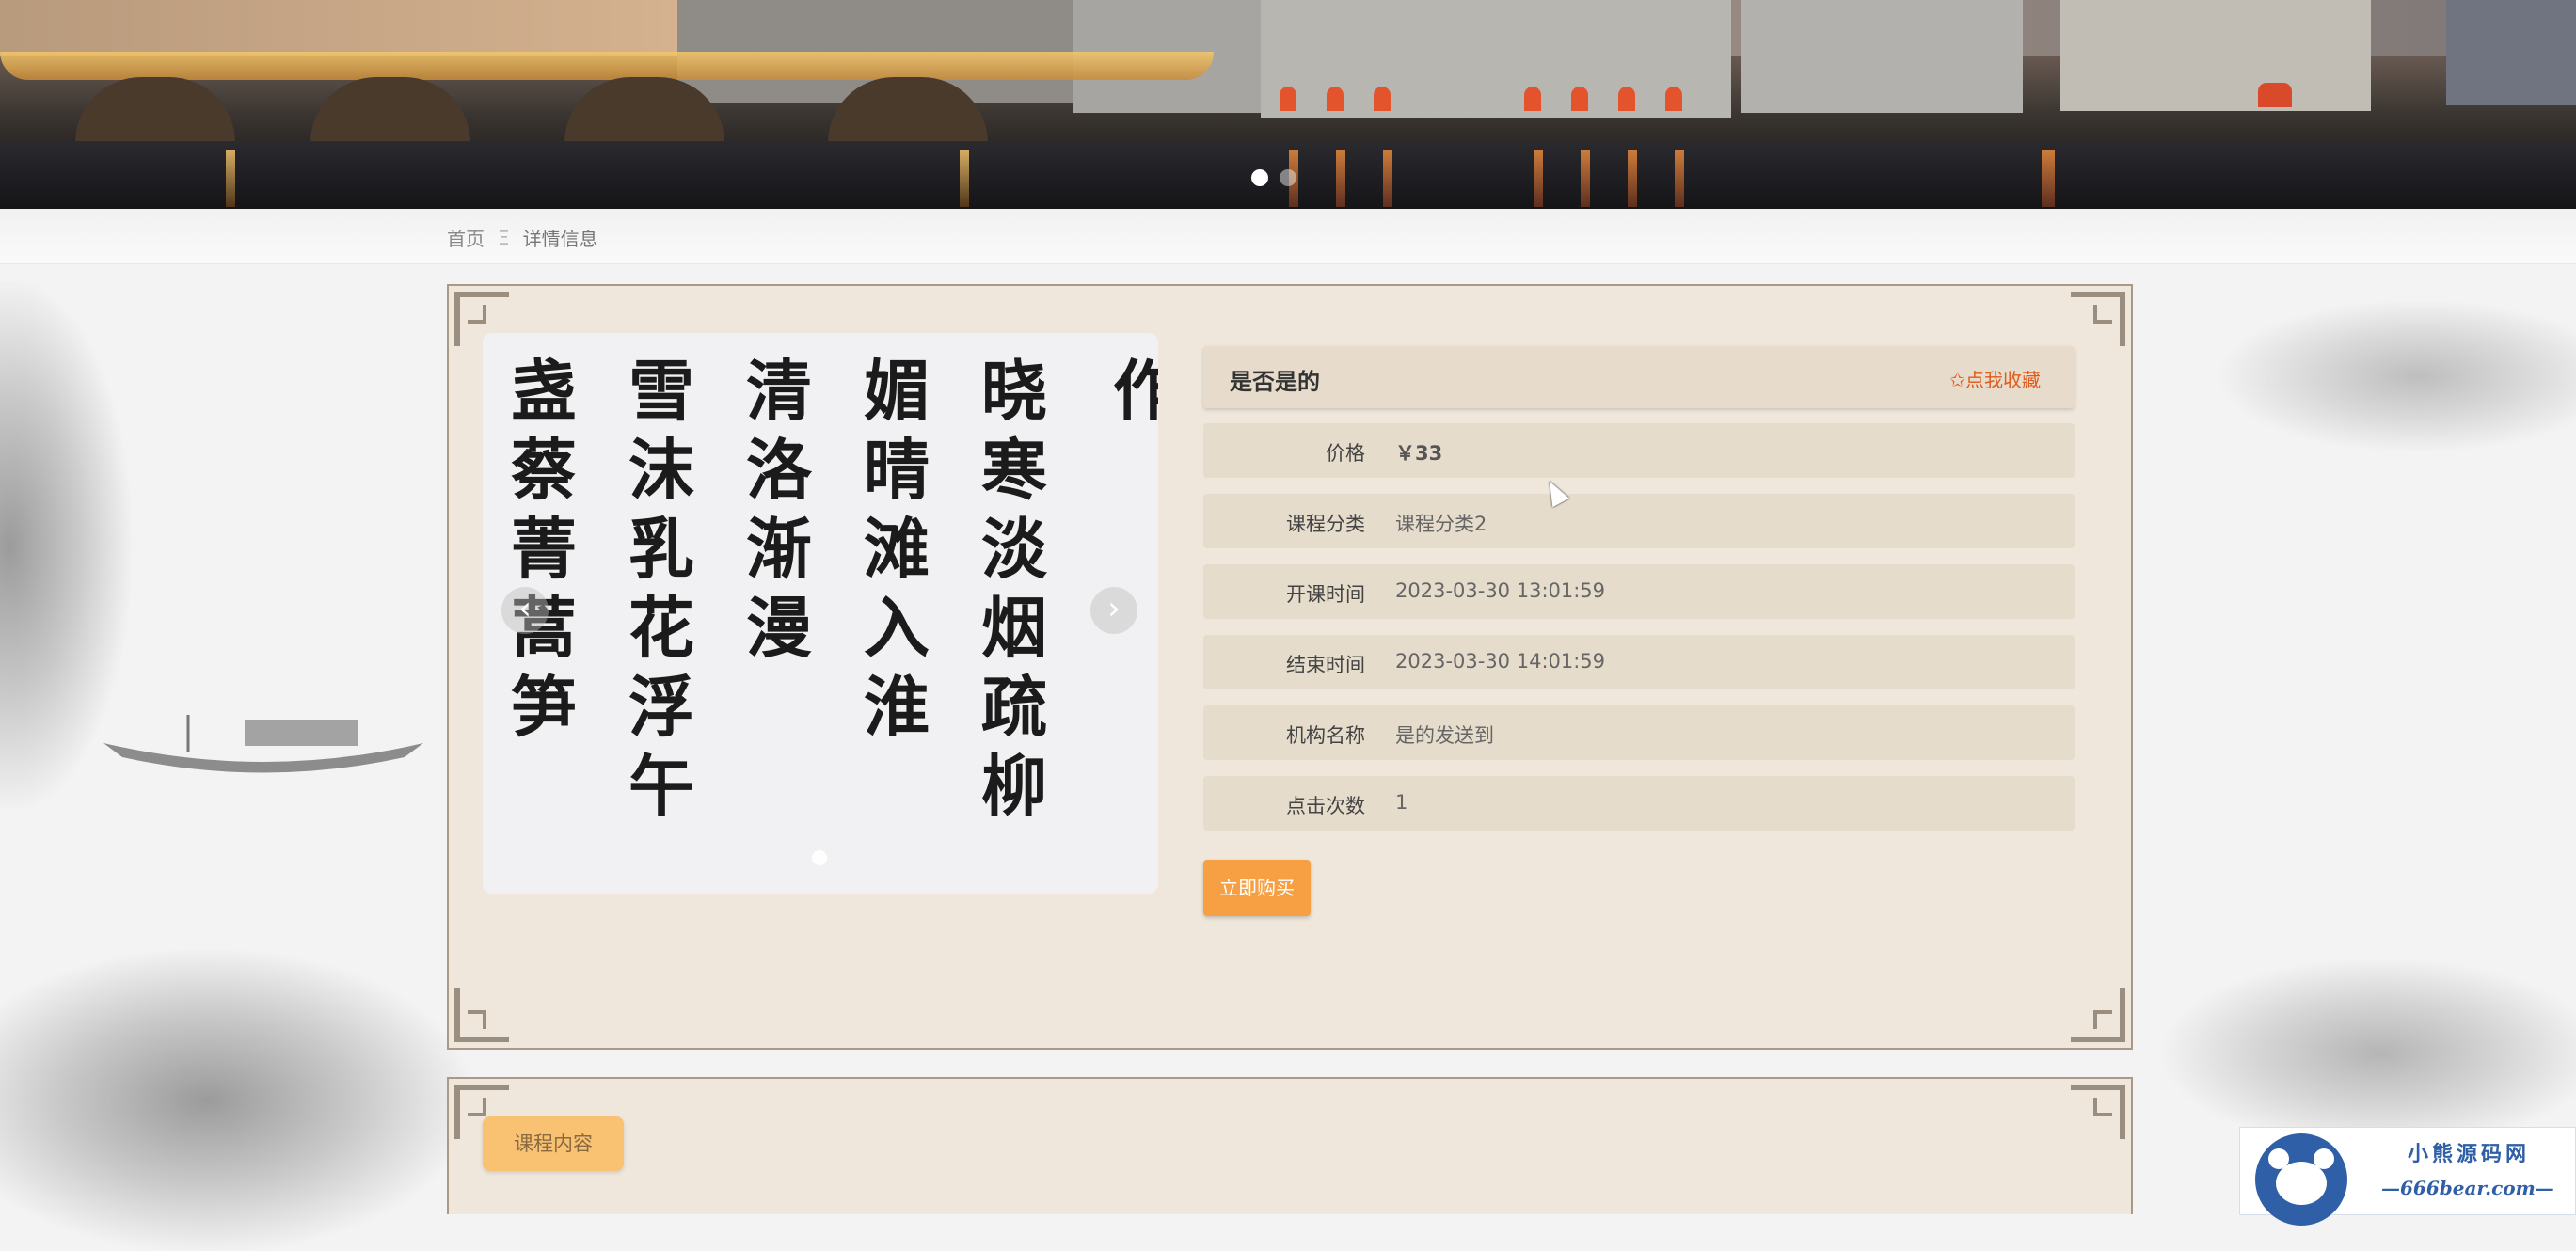 This screenshot has height=1251, width=2576. Describe the element at coordinates (1325, 665) in the screenshot. I see `detail-label: 结束时间` at that location.